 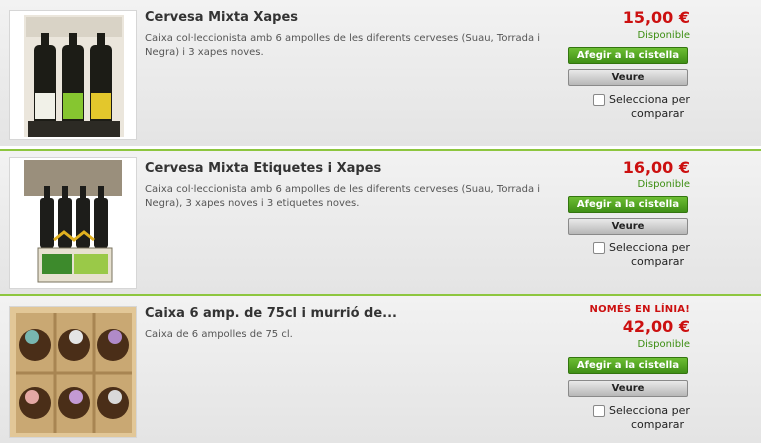 What do you see at coordinates (656, 17) in the screenshot?
I see `price: 15,00 €` at bounding box center [656, 17].